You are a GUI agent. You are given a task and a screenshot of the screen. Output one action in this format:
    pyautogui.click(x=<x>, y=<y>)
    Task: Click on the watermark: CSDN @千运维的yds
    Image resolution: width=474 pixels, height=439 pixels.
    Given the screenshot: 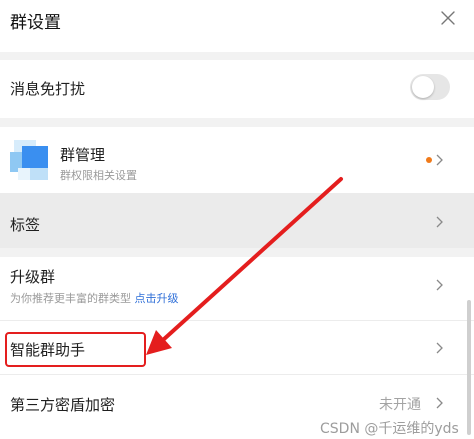 What is the action you would take?
    pyautogui.click(x=389, y=429)
    